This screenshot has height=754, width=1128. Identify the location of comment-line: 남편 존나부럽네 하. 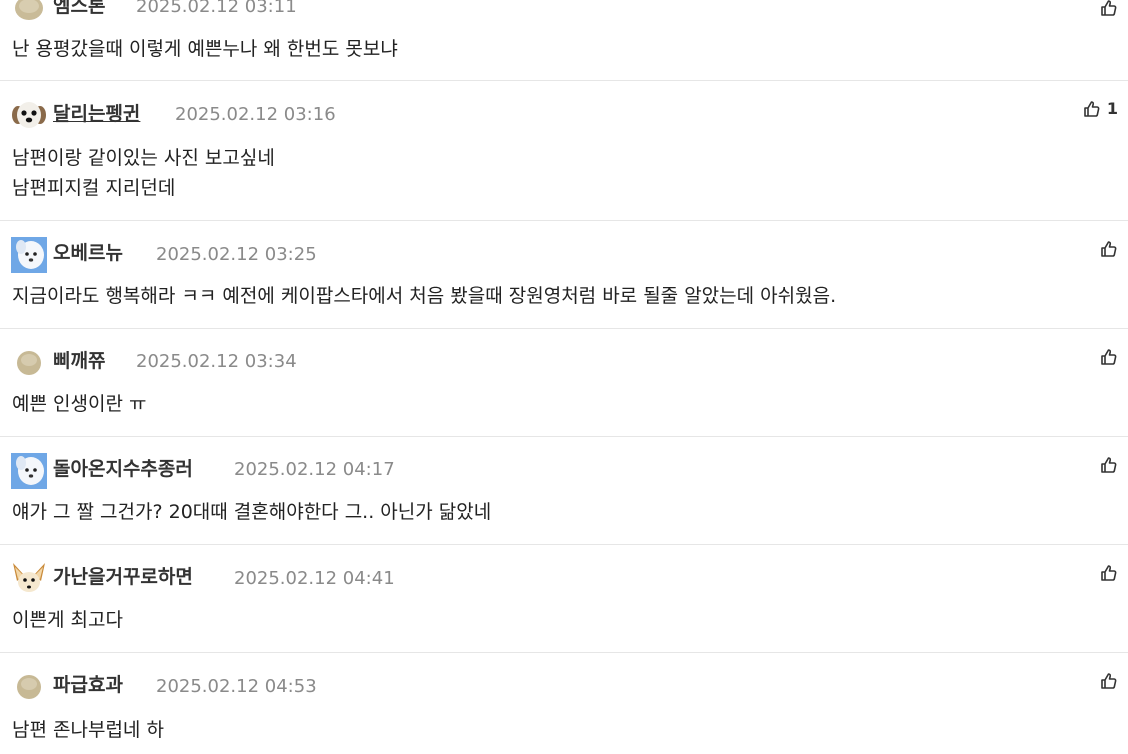
(88, 730).